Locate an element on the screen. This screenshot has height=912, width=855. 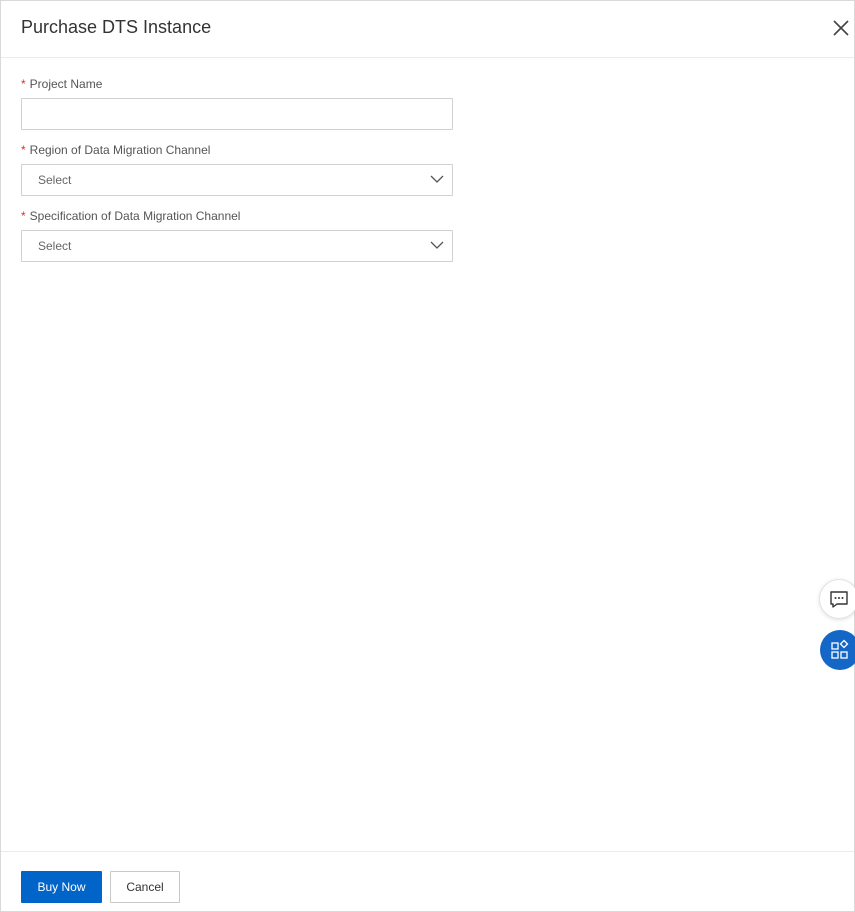
apps-icon is located at coordinates (840, 649).